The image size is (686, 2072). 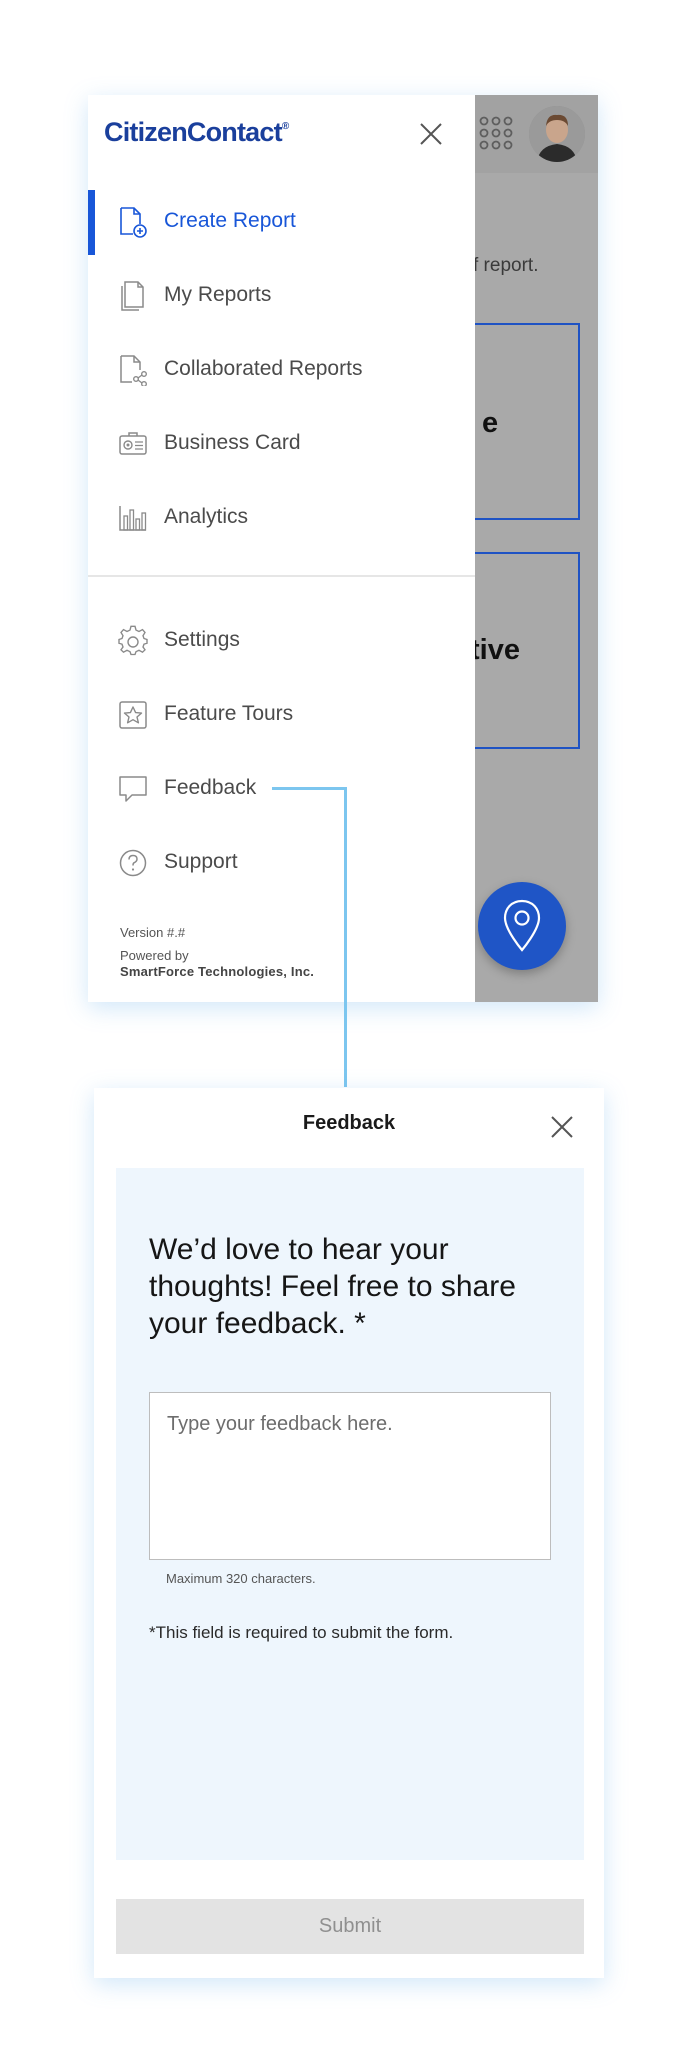 What do you see at coordinates (196, 132) in the screenshot?
I see `brand-logo: CitizenContact®` at bounding box center [196, 132].